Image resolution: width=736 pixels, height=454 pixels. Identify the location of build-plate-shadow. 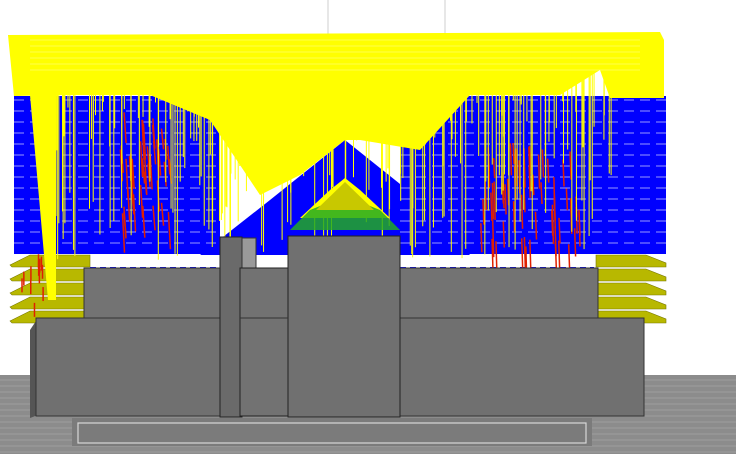
(332, 432).